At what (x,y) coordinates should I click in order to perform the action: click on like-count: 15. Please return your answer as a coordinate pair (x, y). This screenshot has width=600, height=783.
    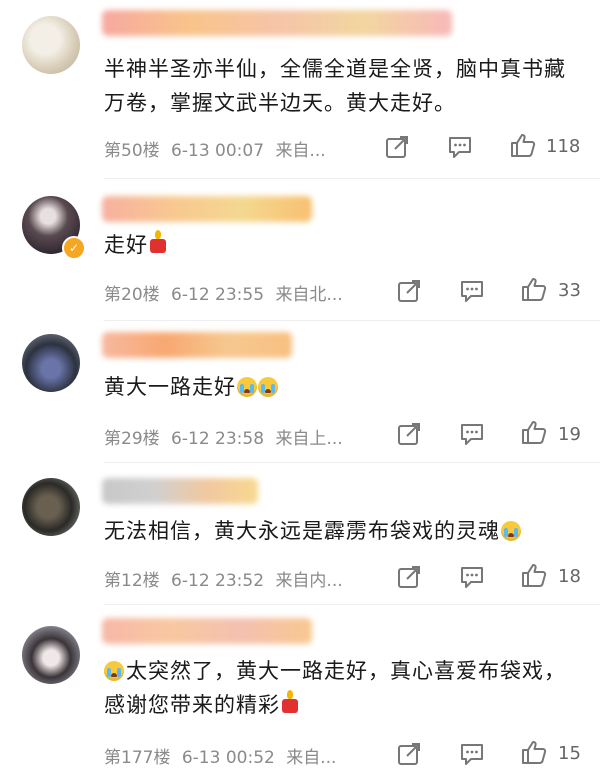
    Looking at the image, I should click on (569, 753).